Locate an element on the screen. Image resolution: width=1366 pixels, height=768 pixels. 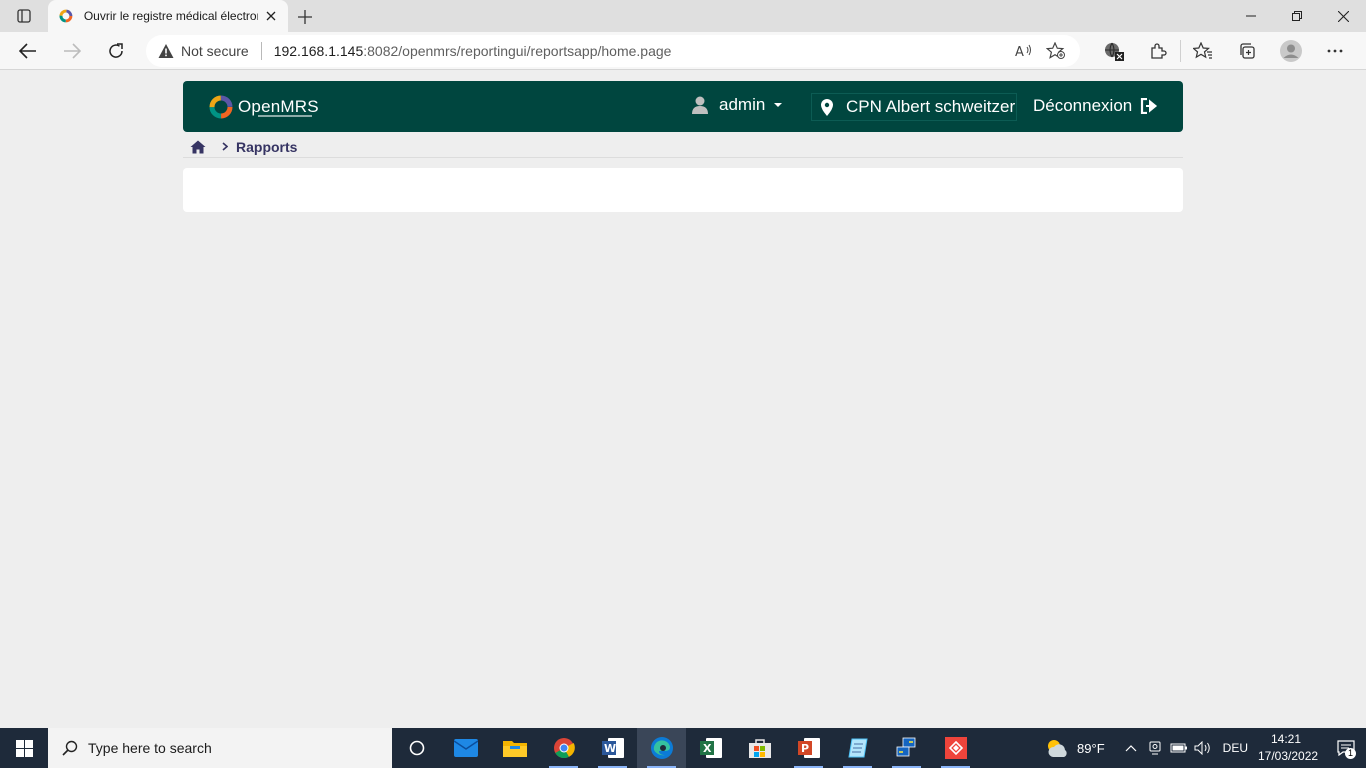
taskbar-file-explorer is located at coordinates (514, 748).